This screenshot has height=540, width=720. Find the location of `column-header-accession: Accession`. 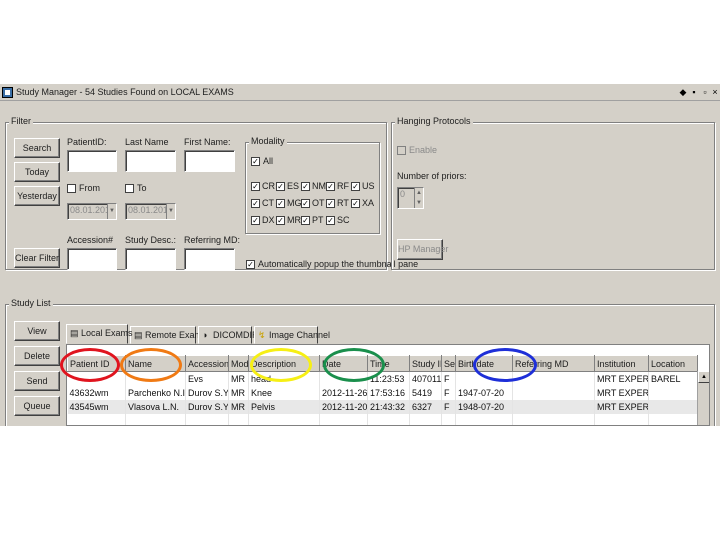

column-header-accession: Accession is located at coordinates (207, 363).